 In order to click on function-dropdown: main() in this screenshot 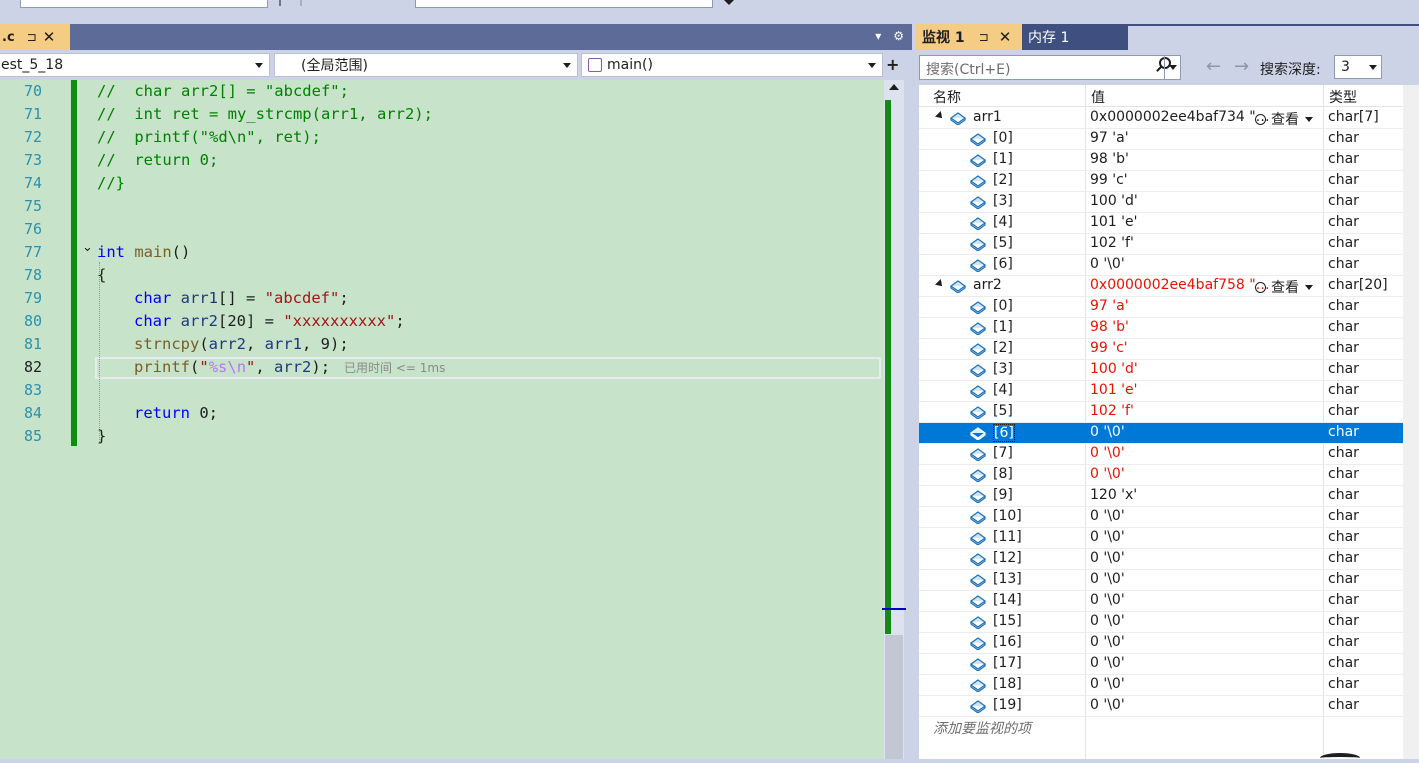, I will do `click(732, 65)`.